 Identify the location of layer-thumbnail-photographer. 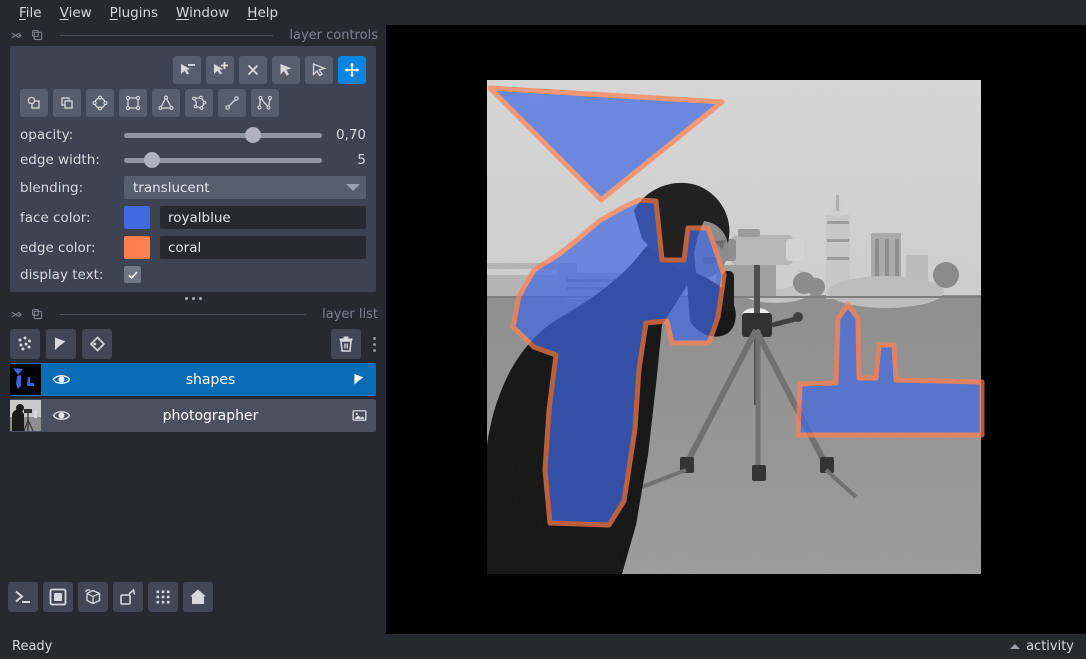
(25, 415).